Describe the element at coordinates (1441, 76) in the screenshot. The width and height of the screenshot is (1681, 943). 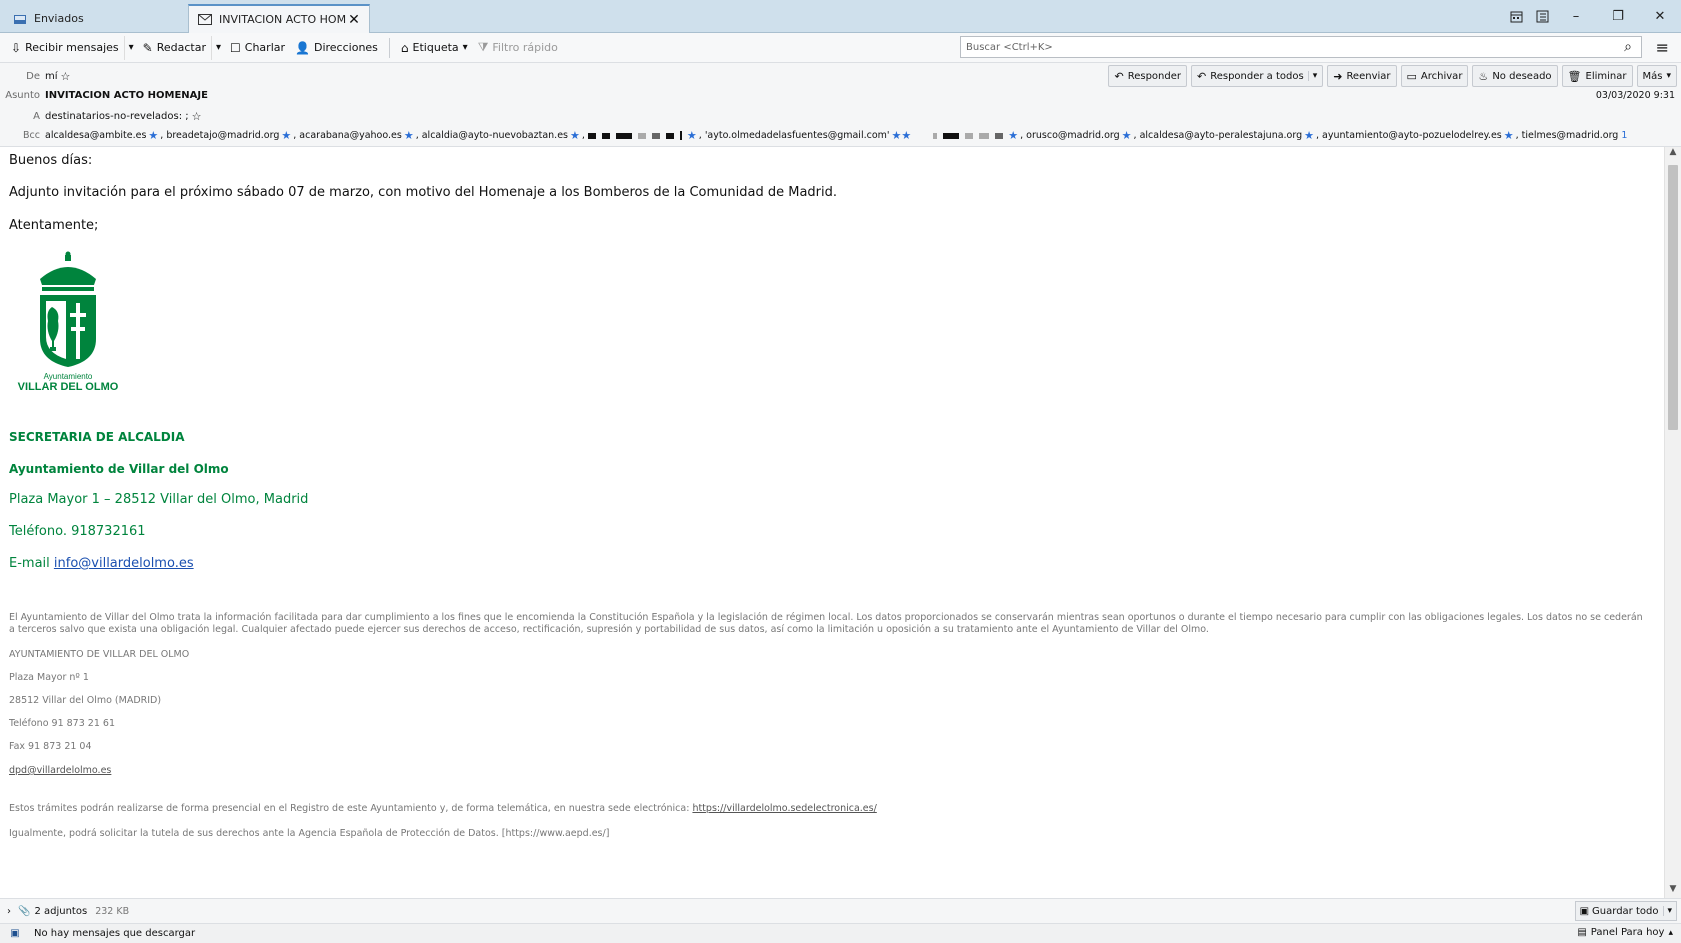
I see `archive-label: Archivar` at that location.